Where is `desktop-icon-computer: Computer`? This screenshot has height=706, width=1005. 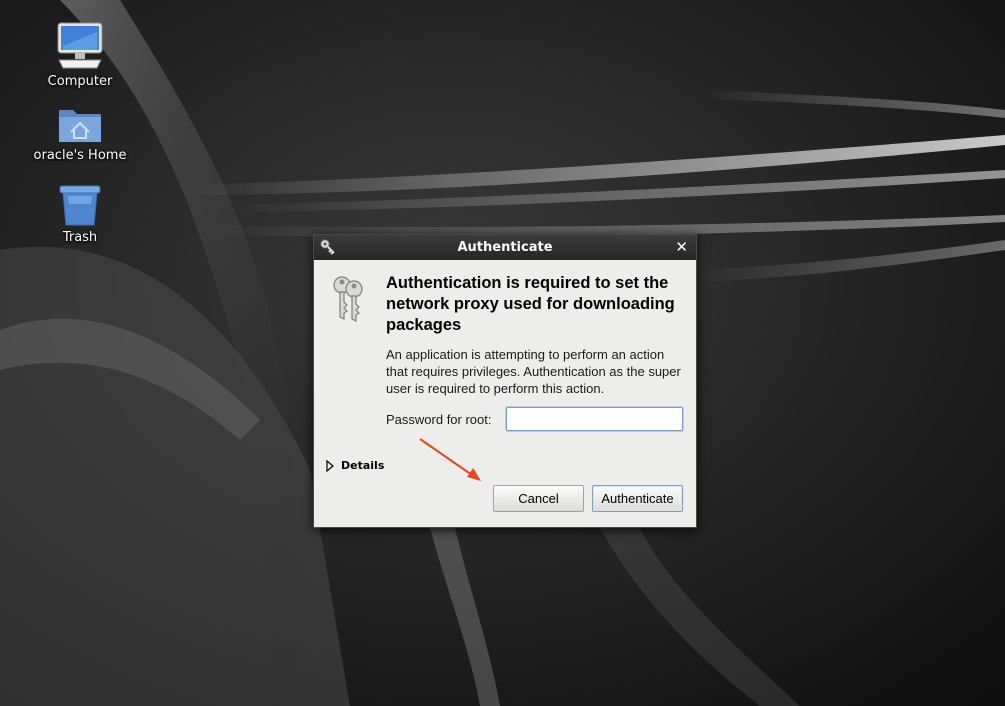
desktop-icon-computer: Computer is located at coordinates (80, 55).